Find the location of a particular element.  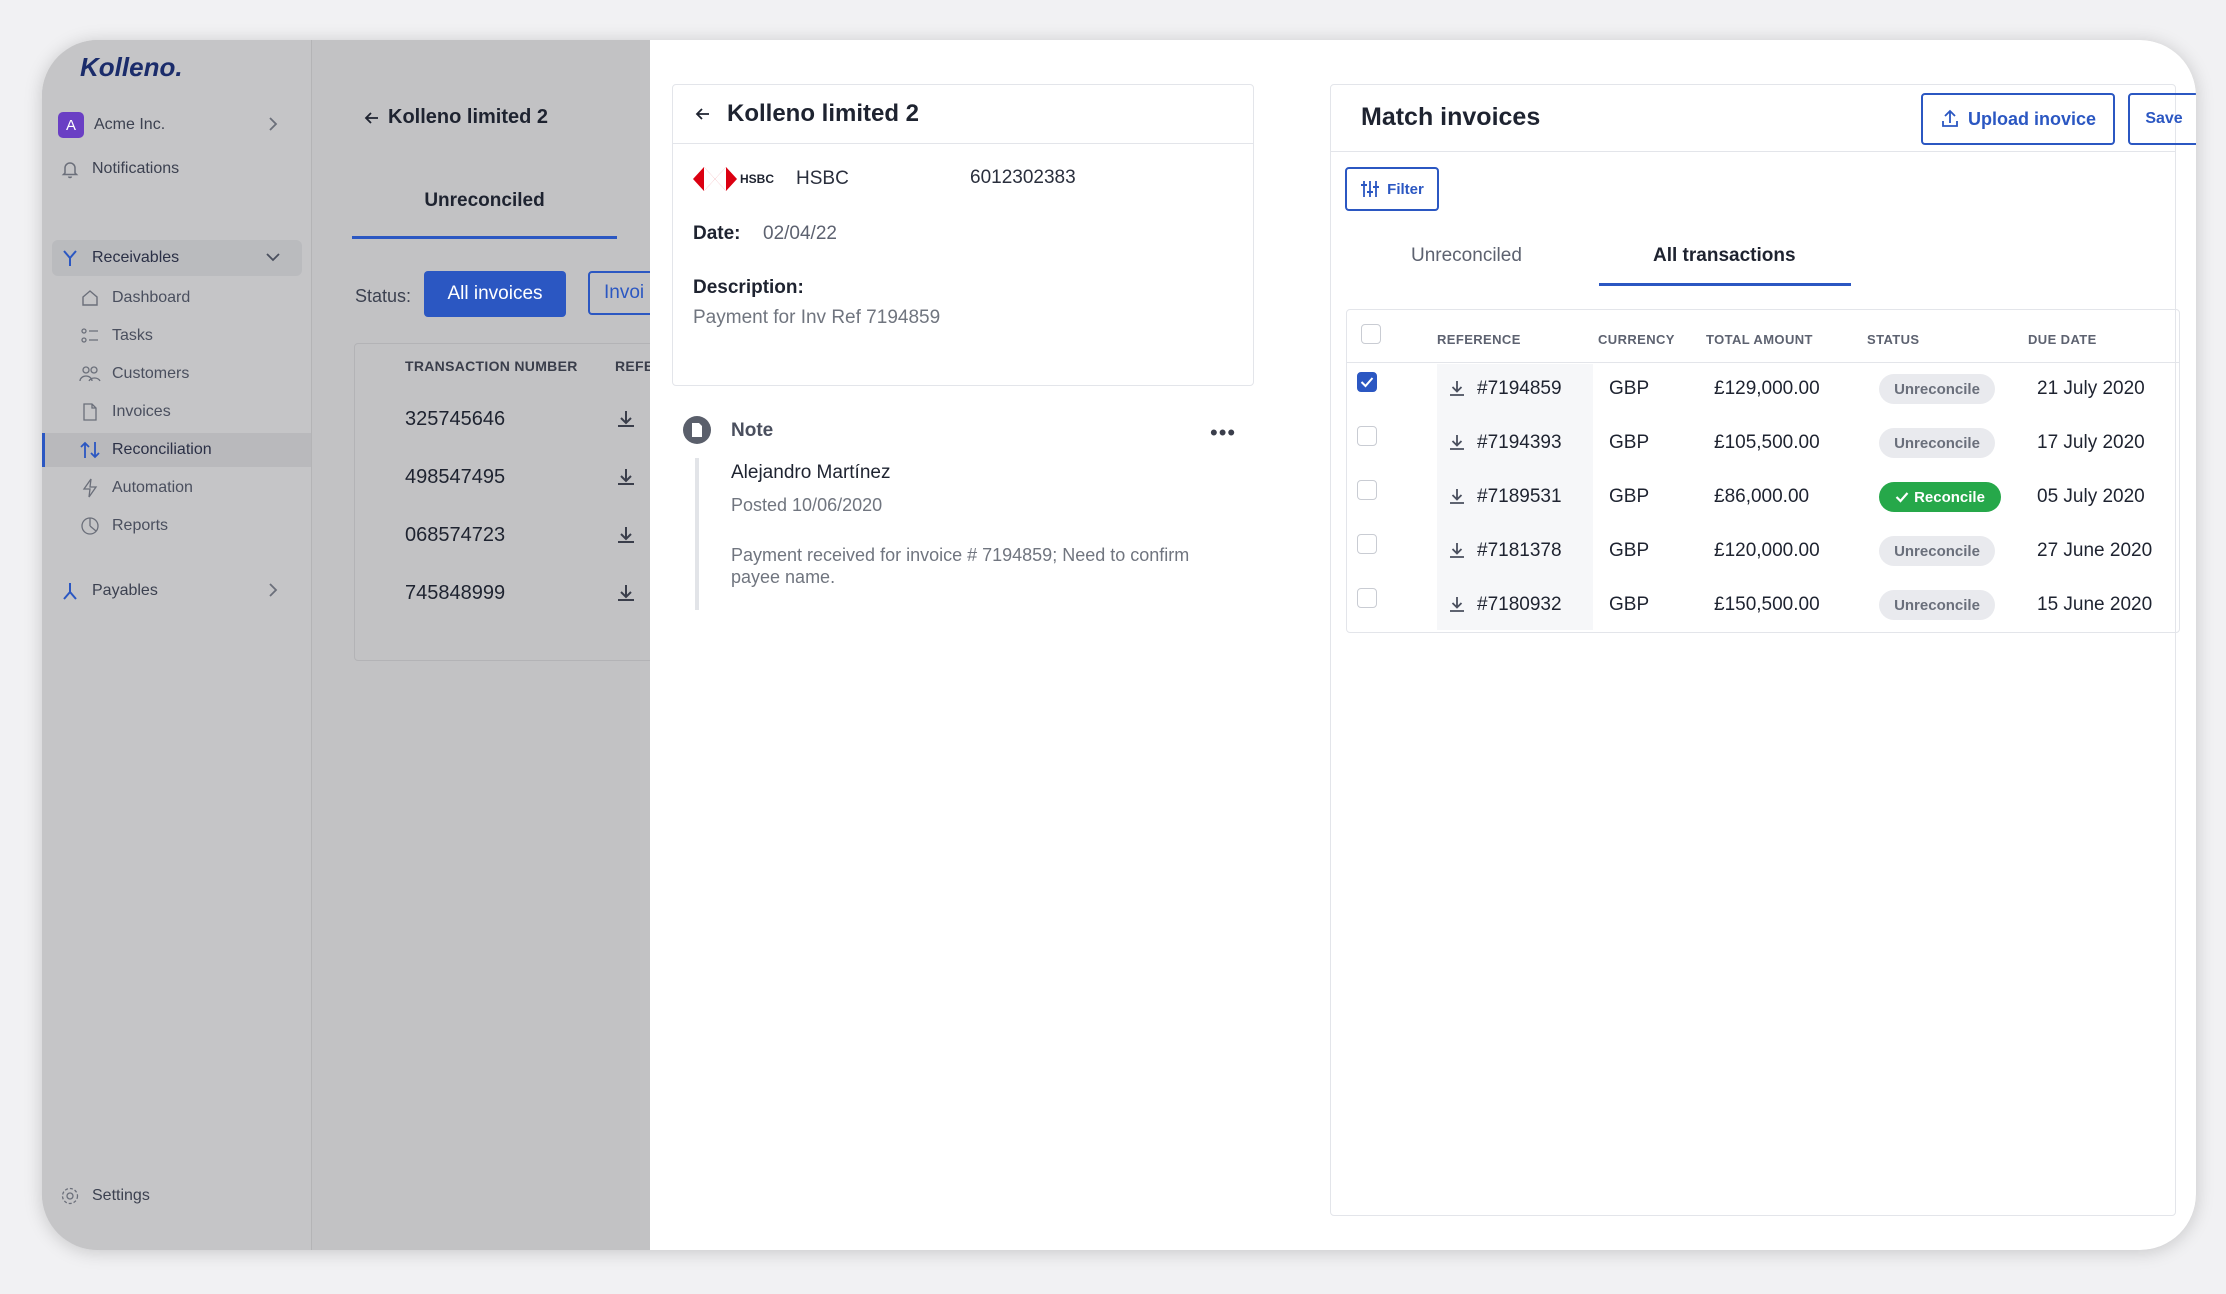

bank-row: HSBC HSBC is located at coordinates (771, 179).